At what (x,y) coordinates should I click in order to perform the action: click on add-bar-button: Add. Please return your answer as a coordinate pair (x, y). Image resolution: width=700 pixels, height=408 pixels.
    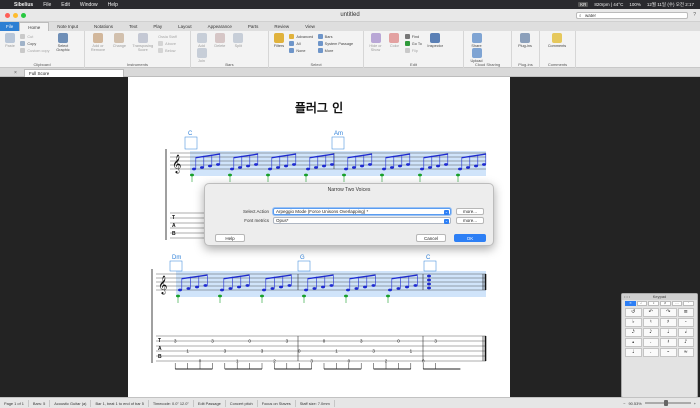
    Looking at the image, I should click on (201, 40).